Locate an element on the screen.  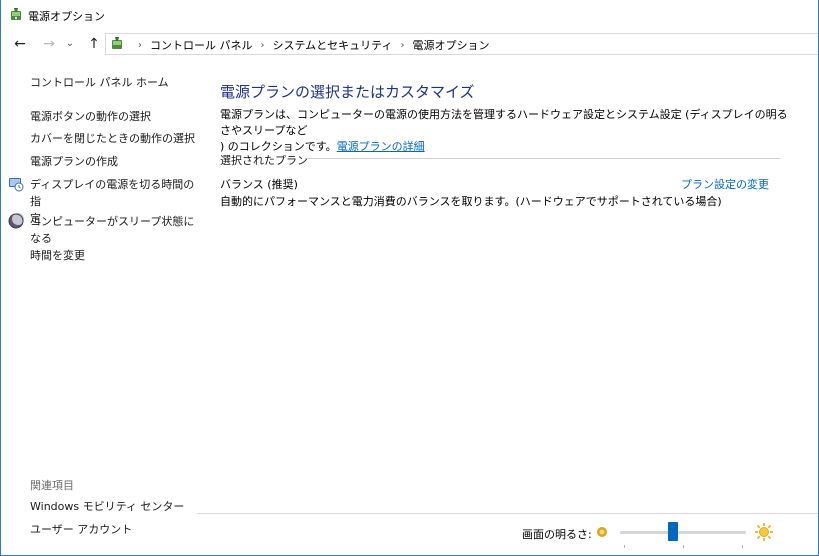
moon-icon is located at coordinates (16, 221).